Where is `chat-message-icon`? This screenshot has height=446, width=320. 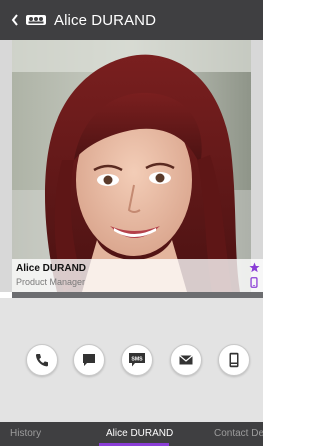 chat-message-icon is located at coordinates (89, 360).